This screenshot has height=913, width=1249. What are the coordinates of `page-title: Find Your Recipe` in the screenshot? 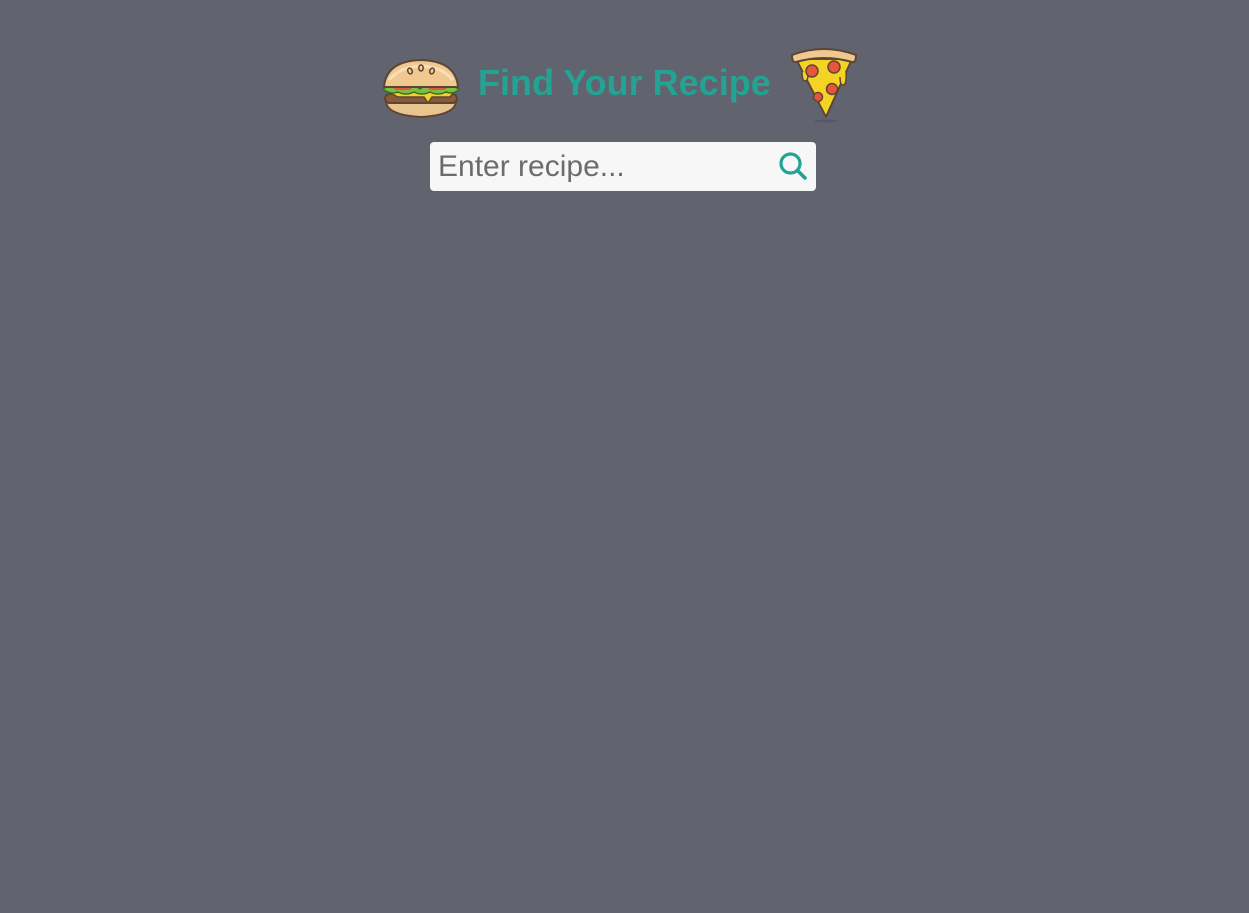 It's located at (624, 82).